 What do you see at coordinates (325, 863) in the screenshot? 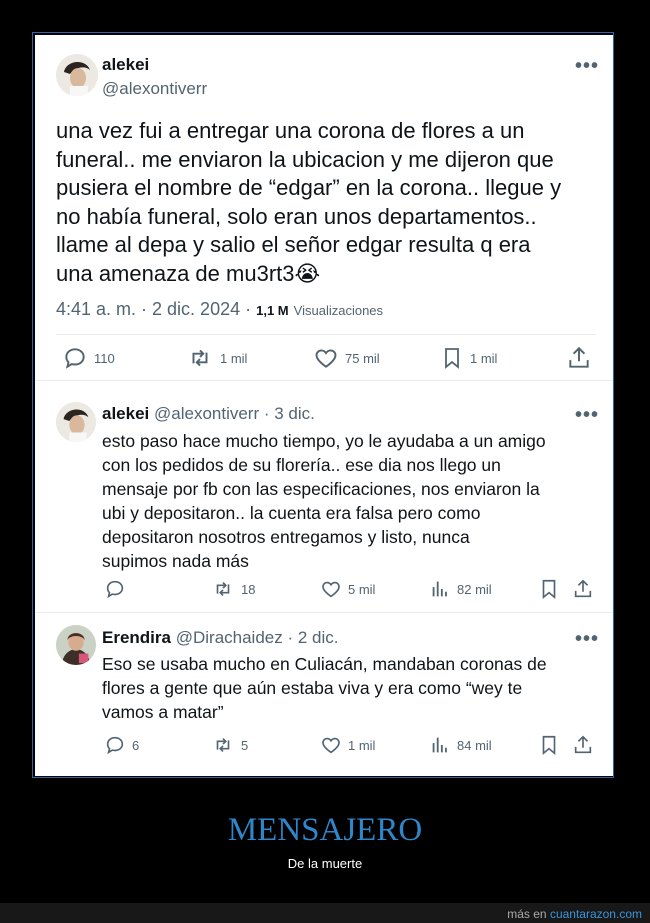
I see `caption-subtitle: De la muerte` at bounding box center [325, 863].